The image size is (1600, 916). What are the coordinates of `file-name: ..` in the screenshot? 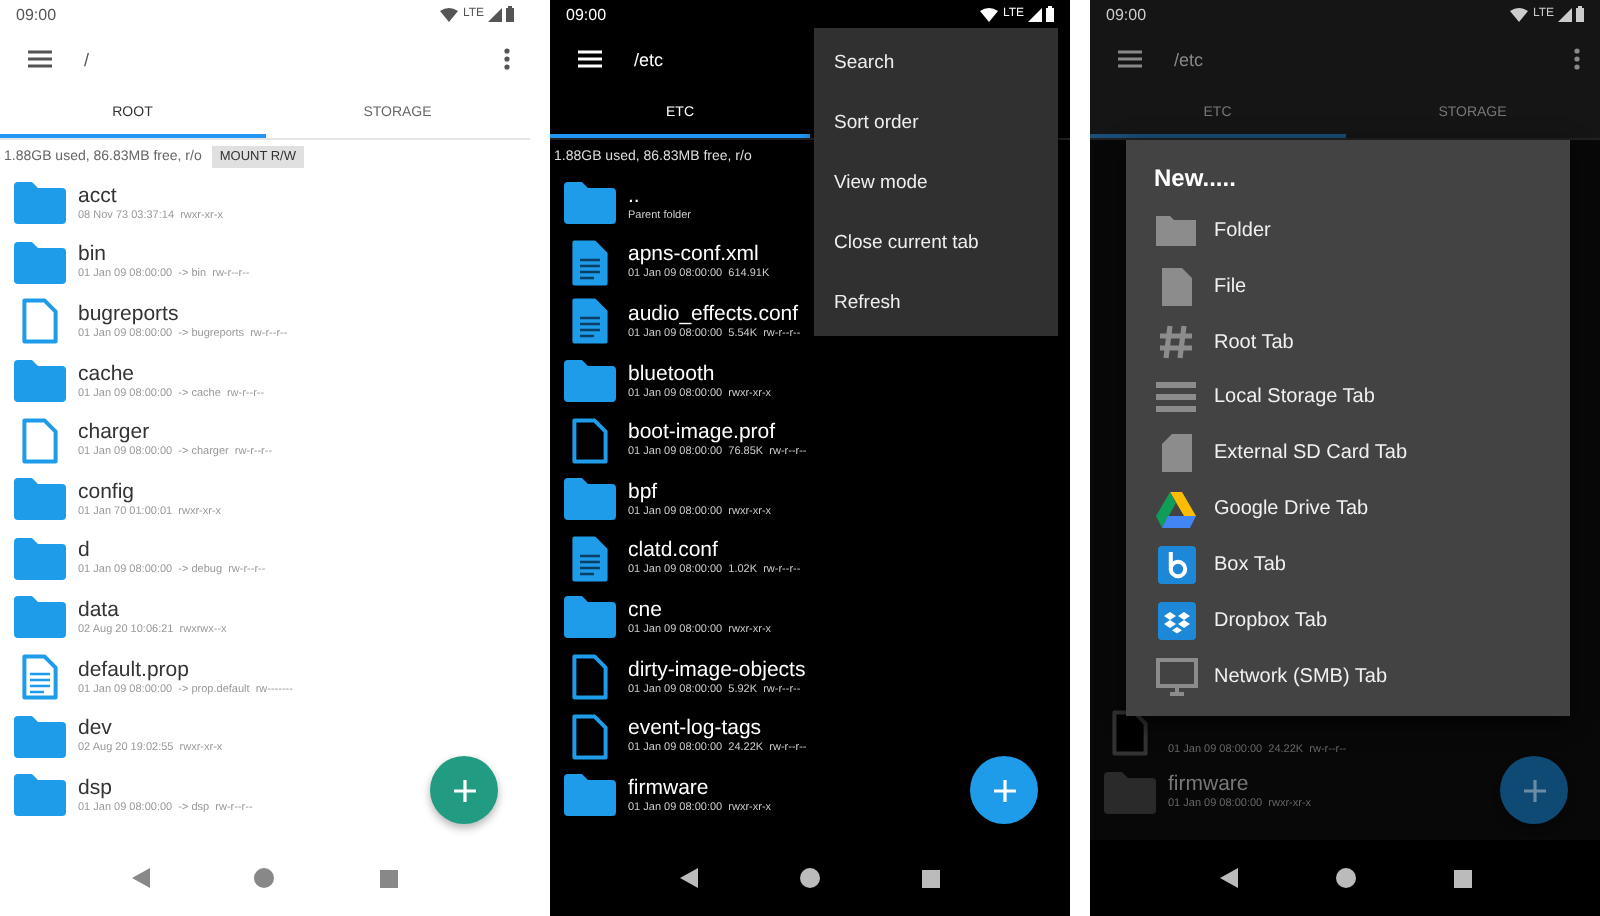 It's located at (635, 195).